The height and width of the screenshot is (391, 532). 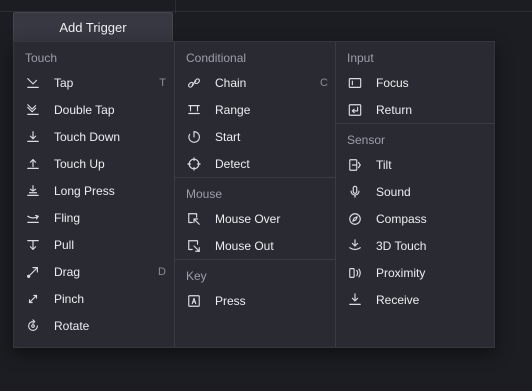 I want to click on focus-icon, so click(x=355, y=83).